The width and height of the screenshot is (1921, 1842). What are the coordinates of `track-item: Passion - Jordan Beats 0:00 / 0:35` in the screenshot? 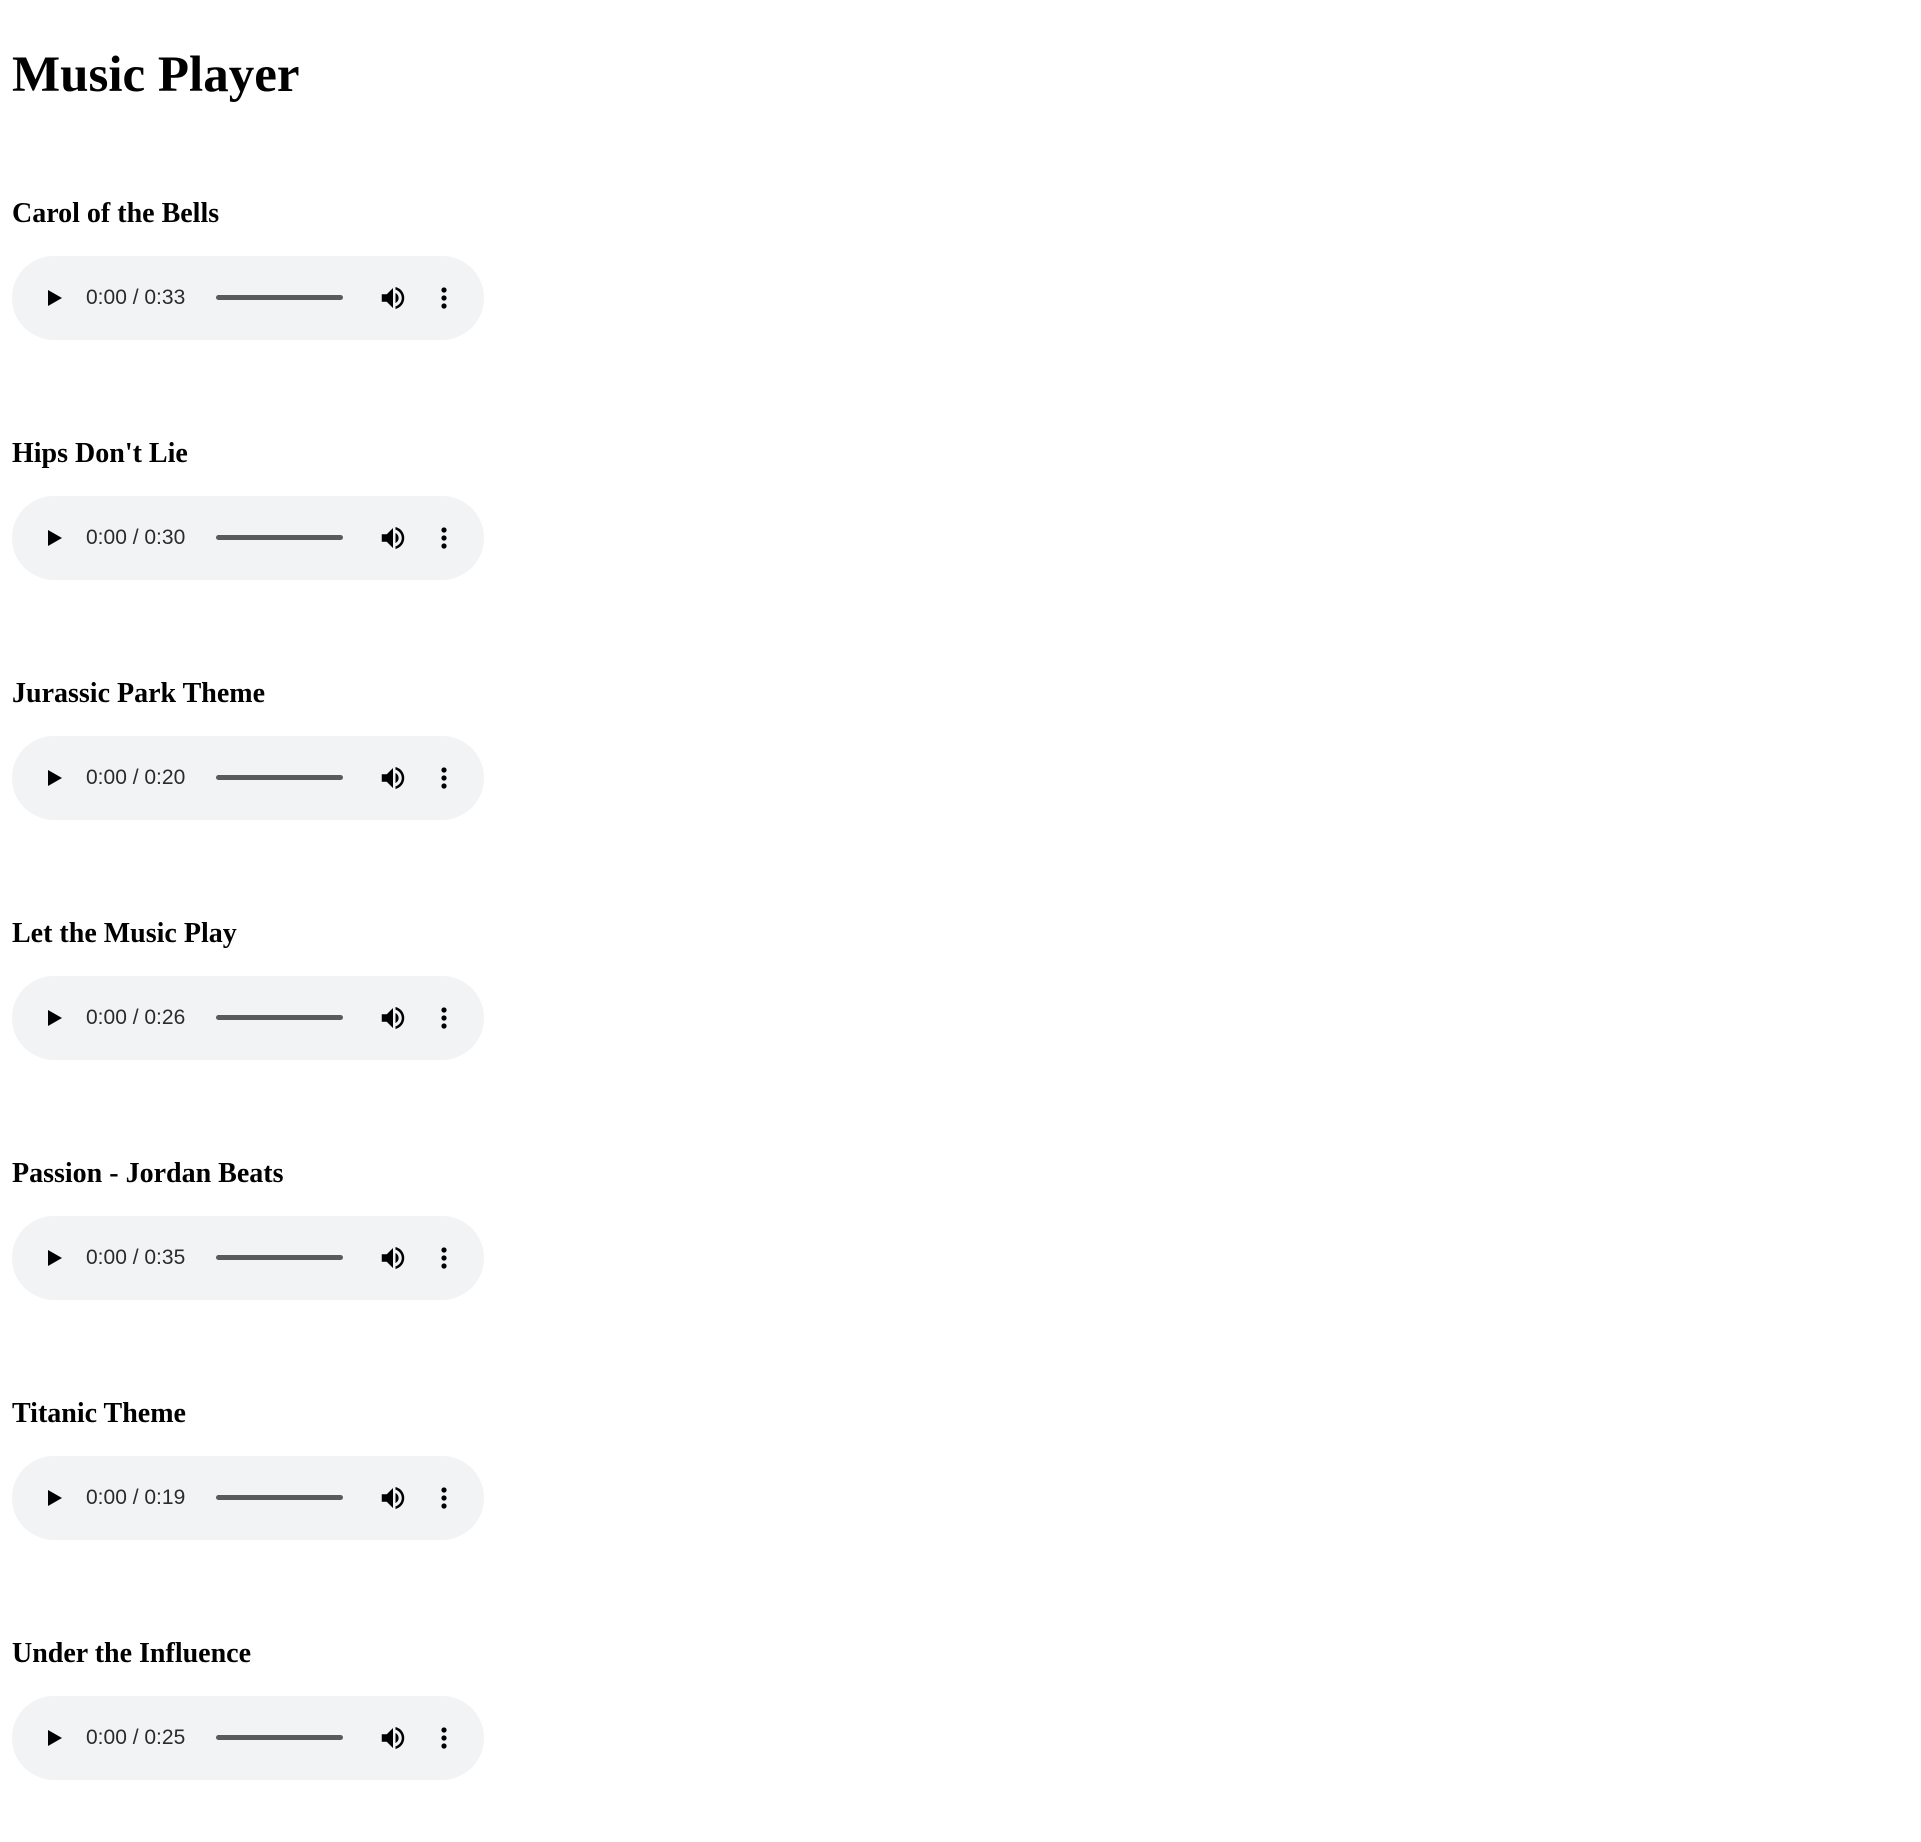 It's located at (252, 1256).